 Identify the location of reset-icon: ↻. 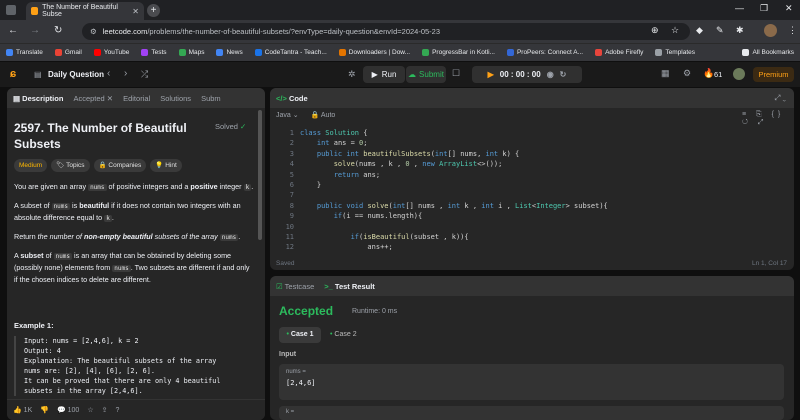
(563, 74).